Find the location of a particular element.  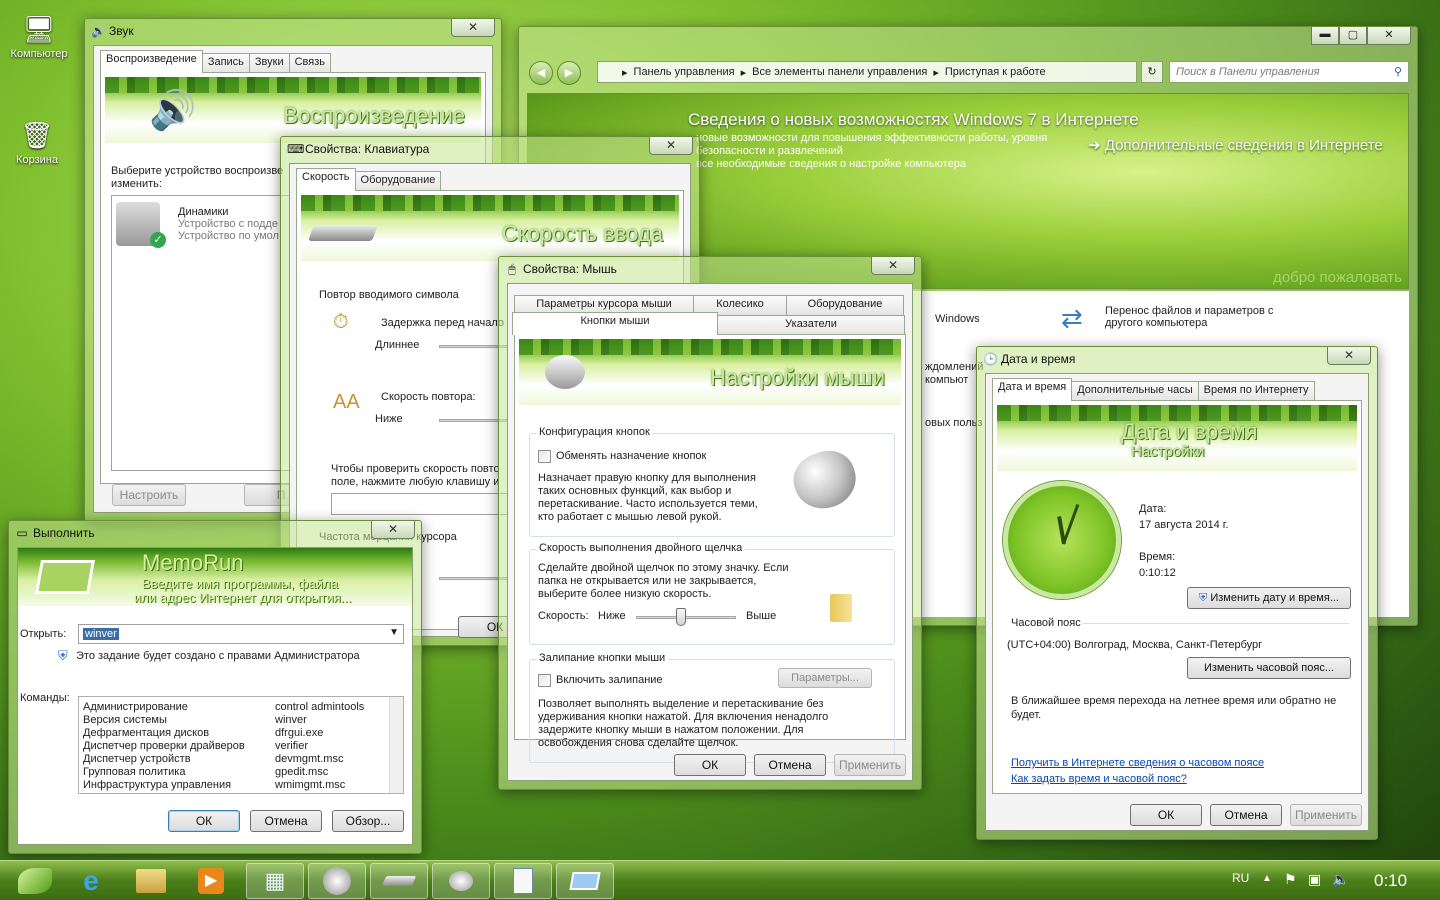

taskbar-keyboard is located at coordinates (399, 881).